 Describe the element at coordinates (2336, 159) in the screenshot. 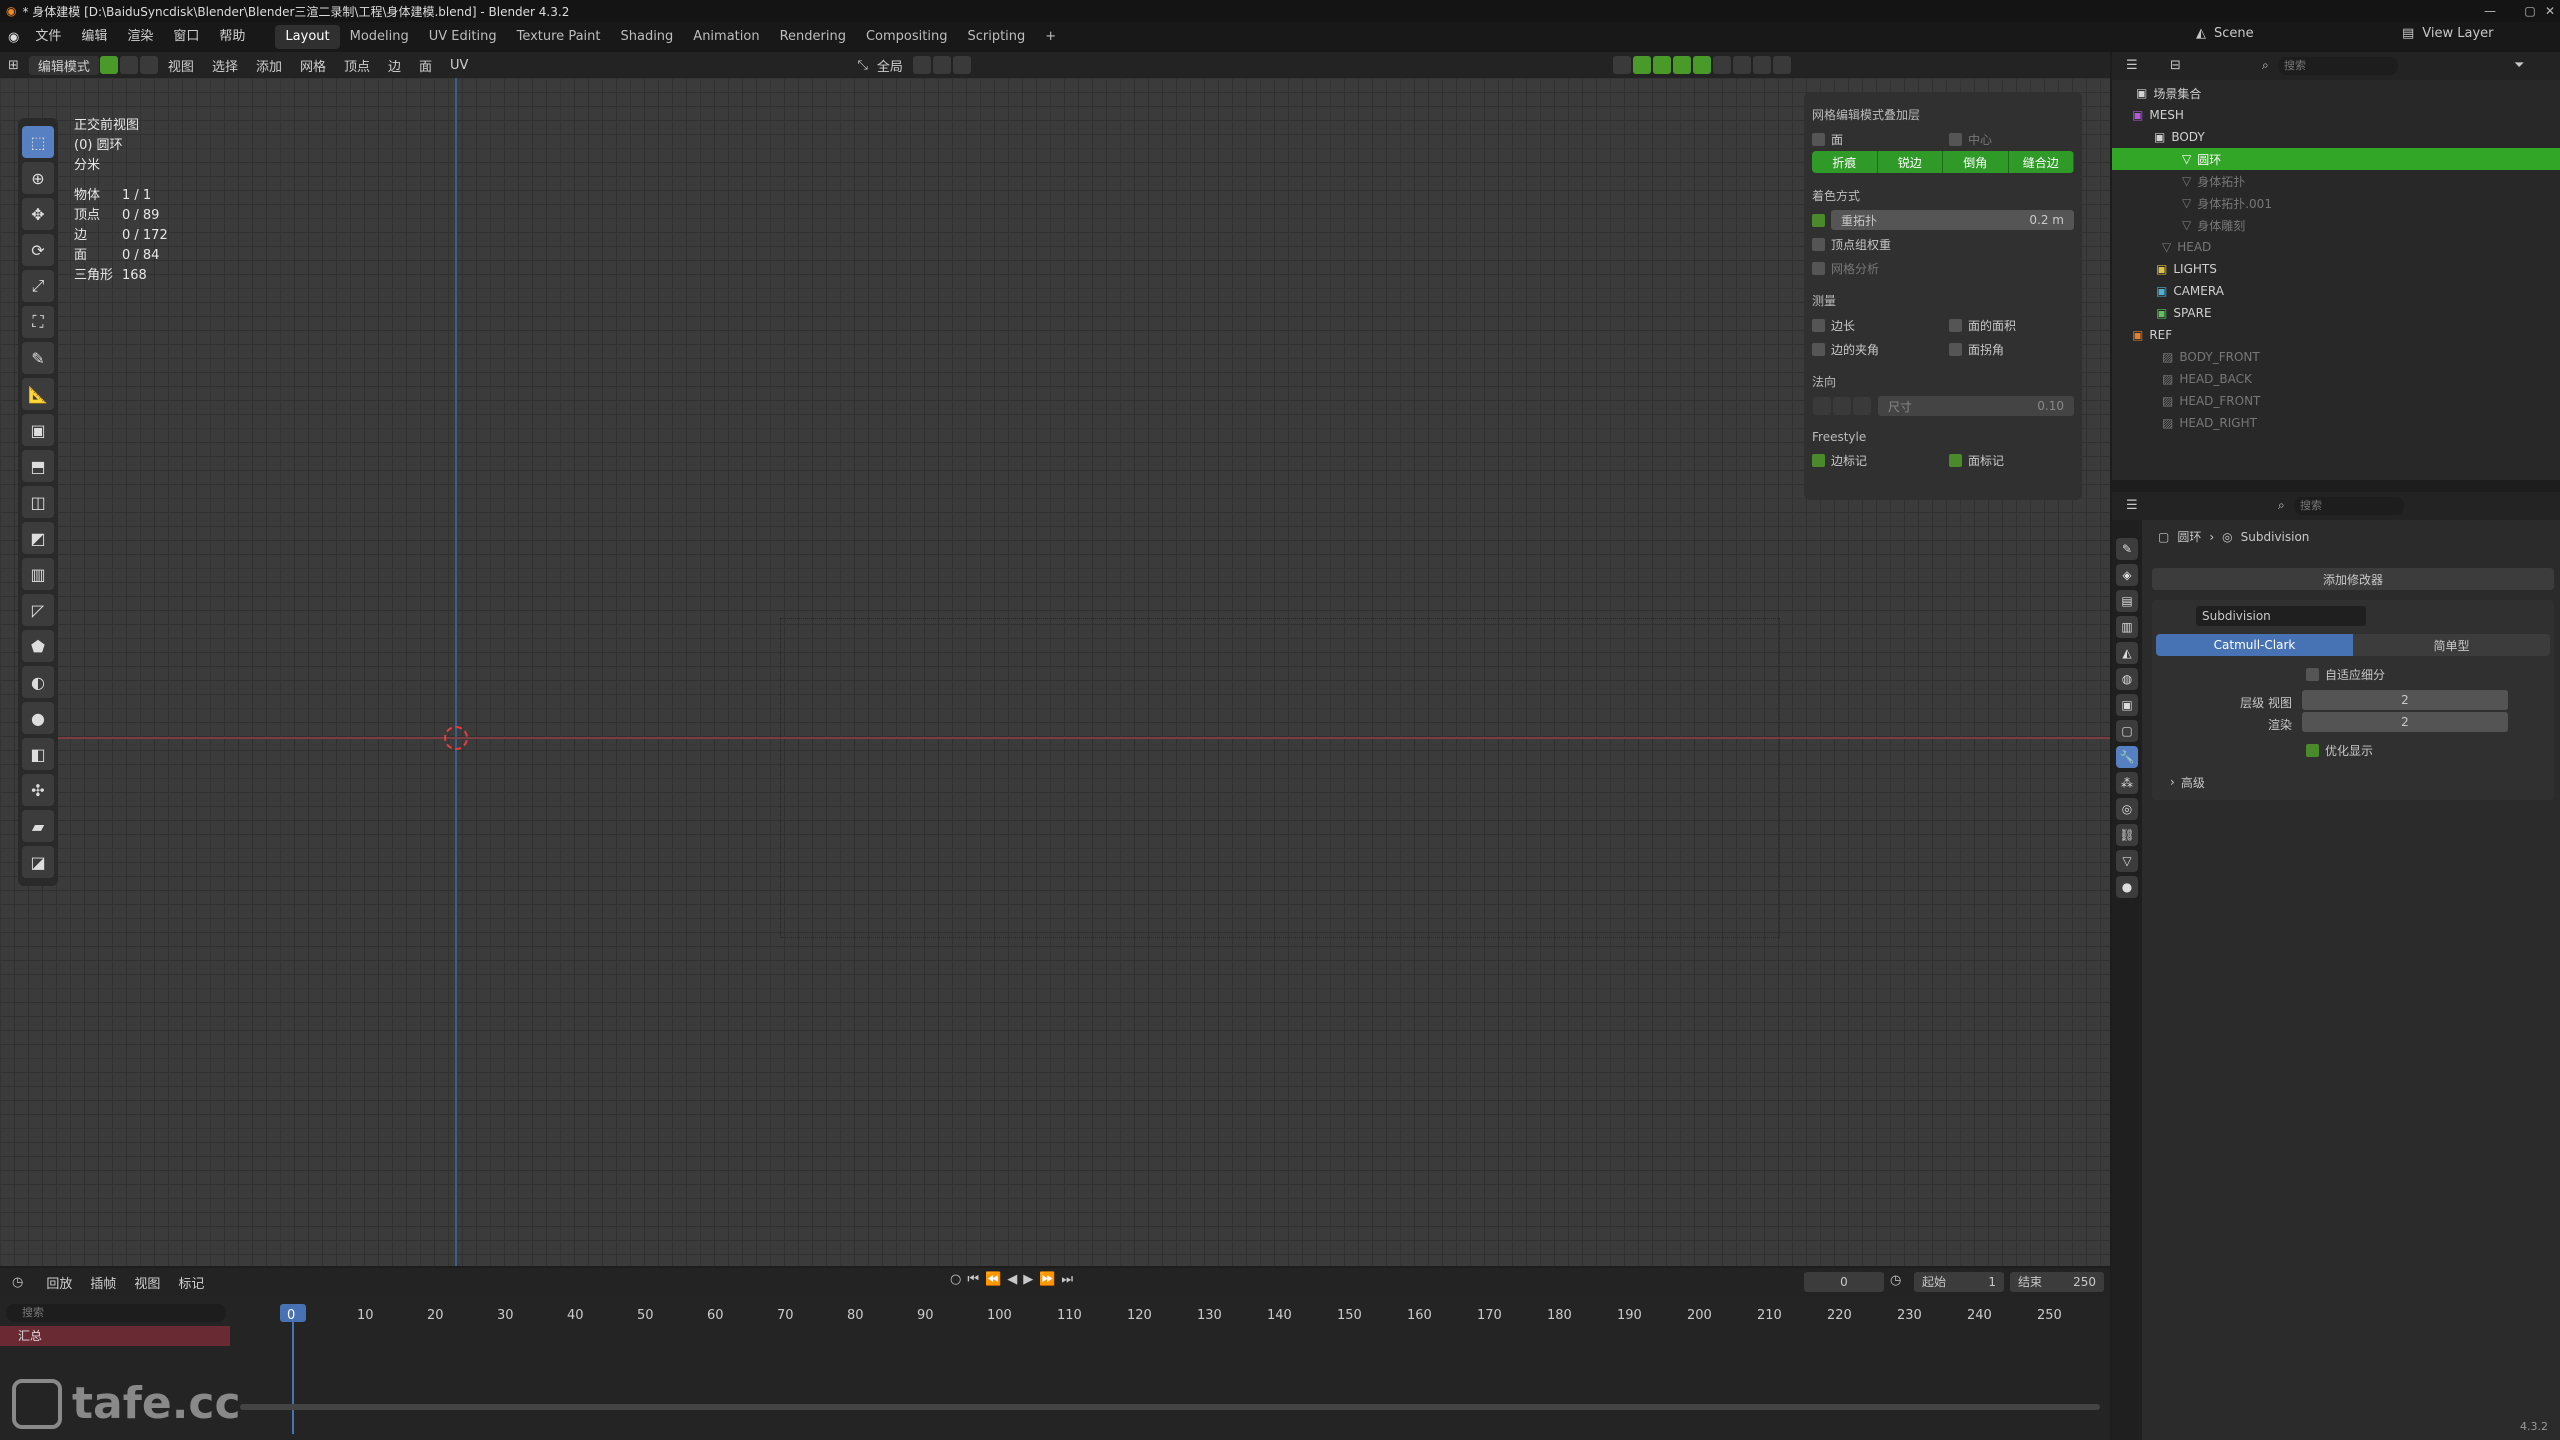

I see `outliner-row: ▽ 圆环` at that location.